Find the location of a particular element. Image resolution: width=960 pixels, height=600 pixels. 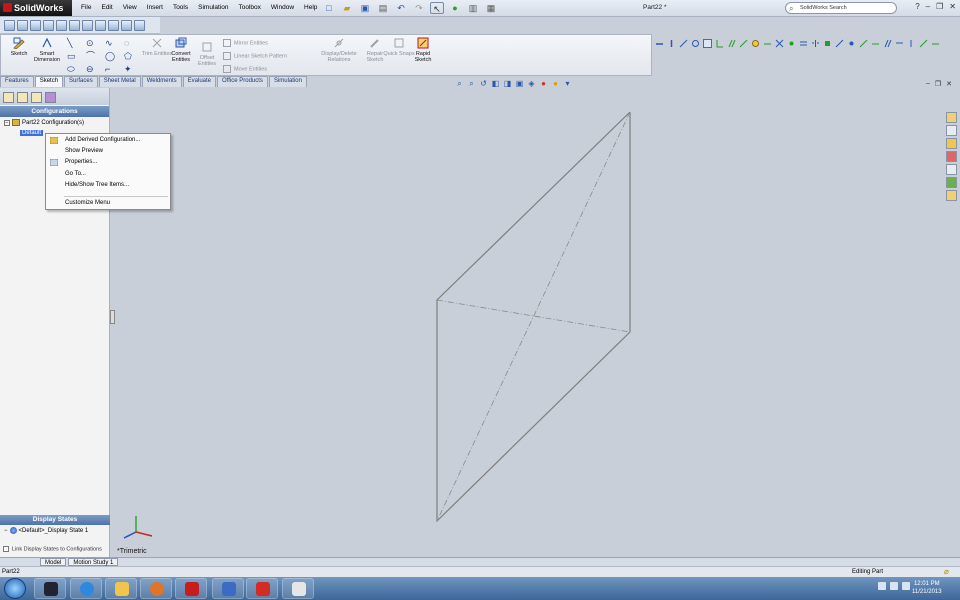

tab-evaluate: Evaluate is located at coordinates (199, 81).